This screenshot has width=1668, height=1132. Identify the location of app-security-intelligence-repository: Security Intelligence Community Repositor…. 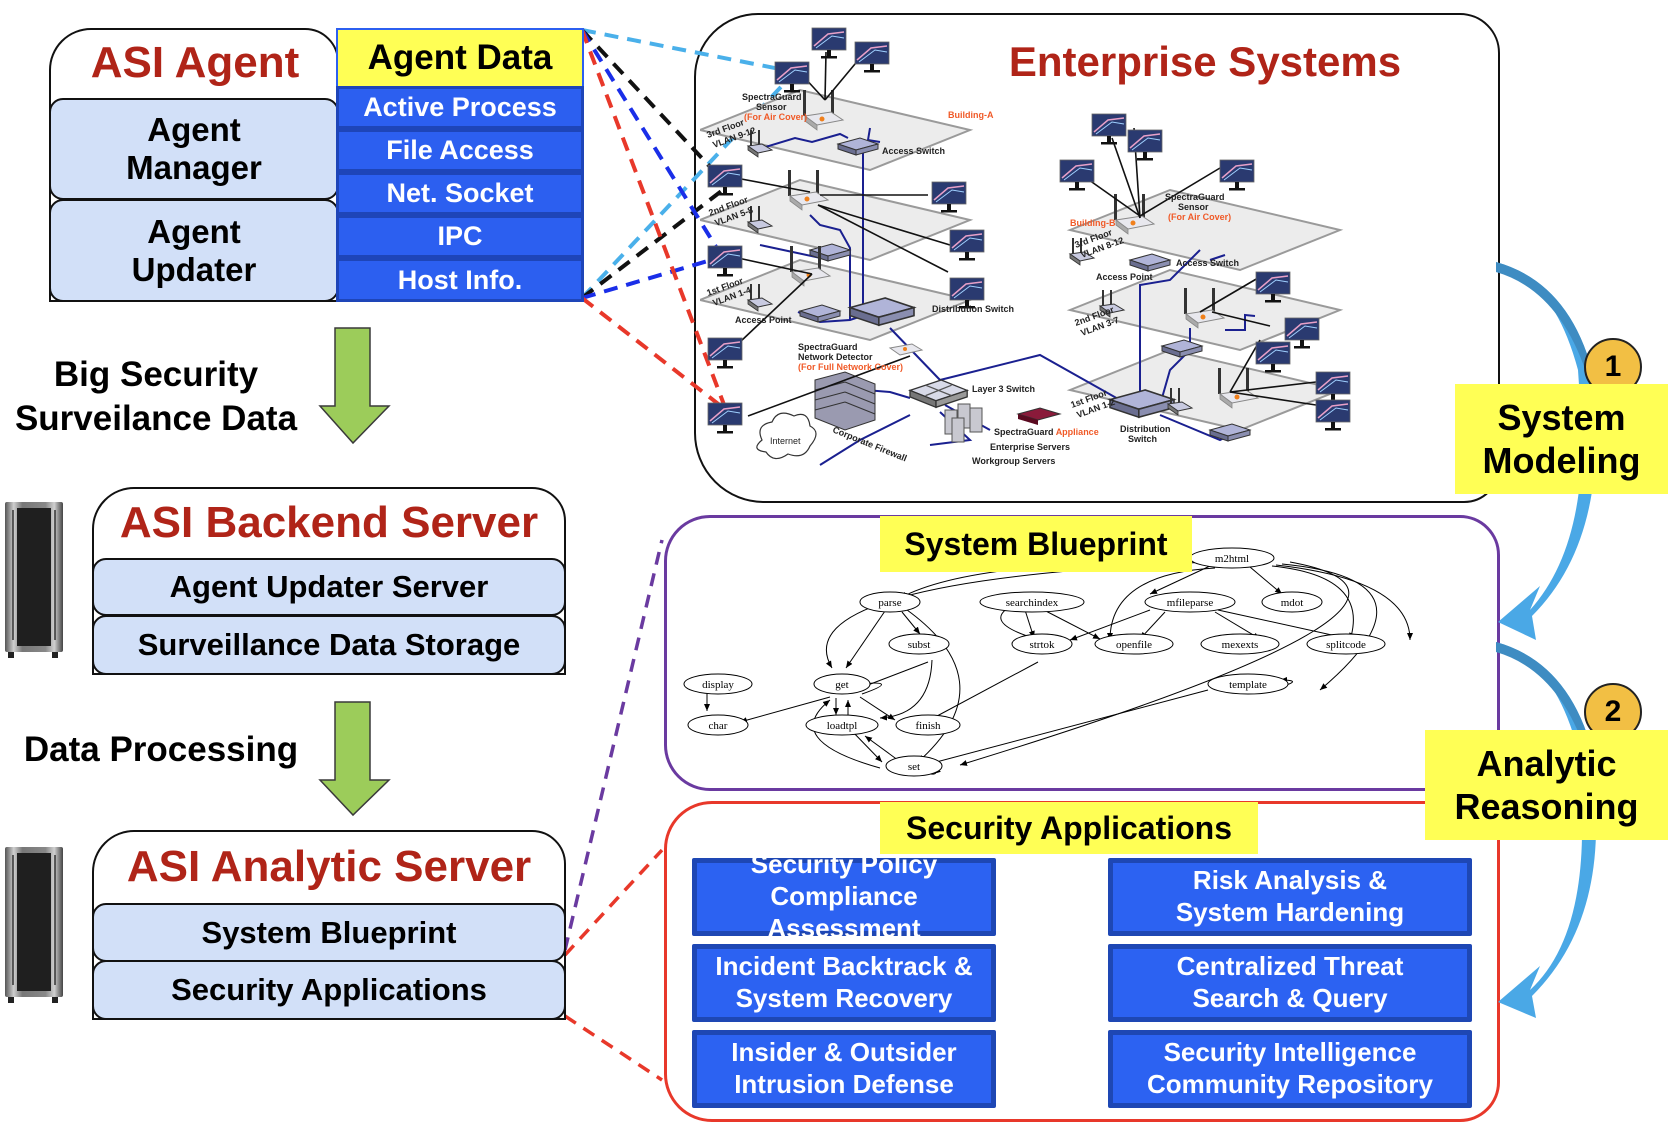
(1290, 1069).